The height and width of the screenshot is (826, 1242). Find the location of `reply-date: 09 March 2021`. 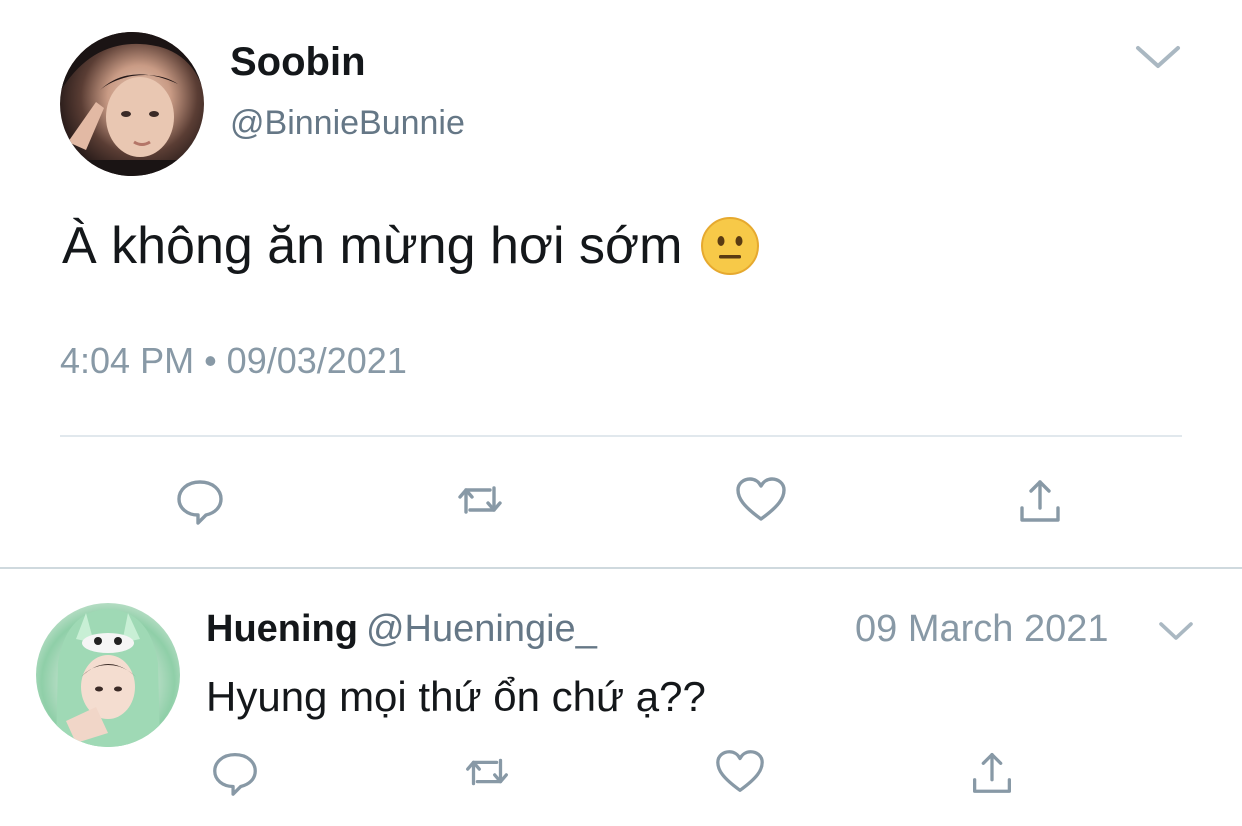

reply-date: 09 March 2021 is located at coordinates (982, 629).